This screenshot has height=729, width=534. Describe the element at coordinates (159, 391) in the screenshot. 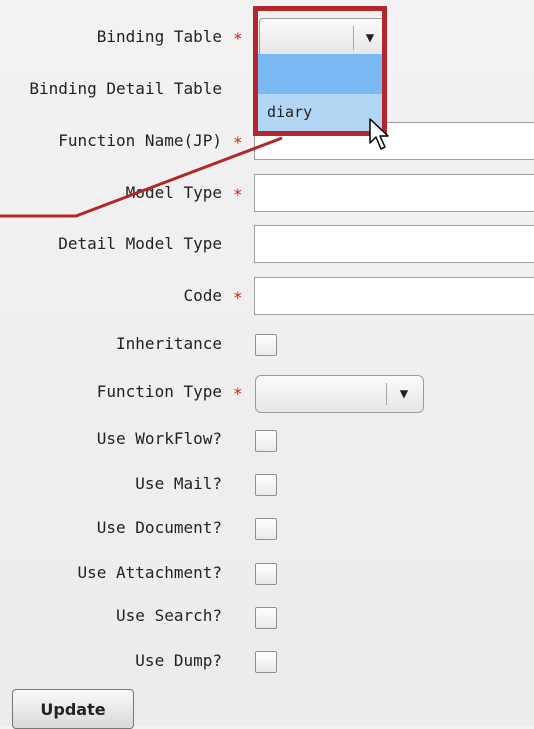

I see `function-type-label: Function Type` at that location.